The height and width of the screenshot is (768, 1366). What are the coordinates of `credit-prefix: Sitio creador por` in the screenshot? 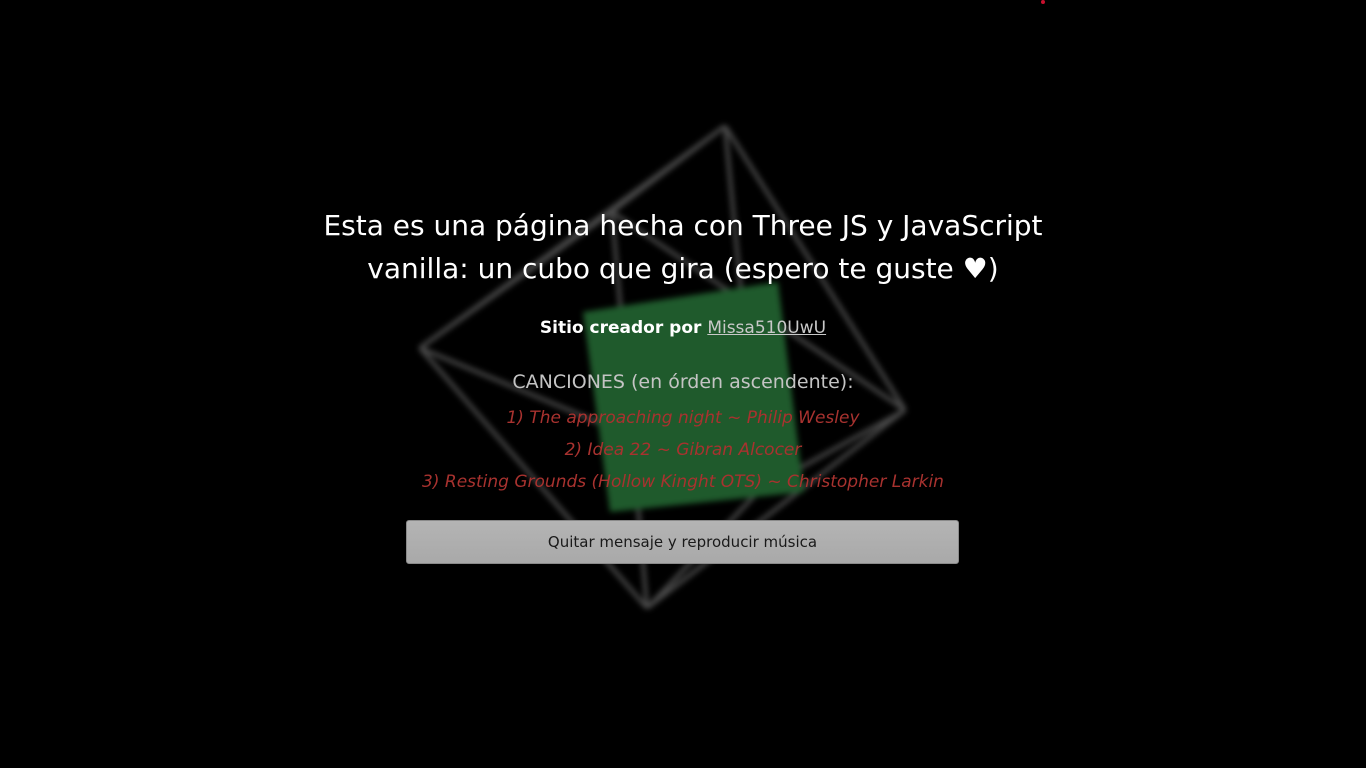 It's located at (623, 328).